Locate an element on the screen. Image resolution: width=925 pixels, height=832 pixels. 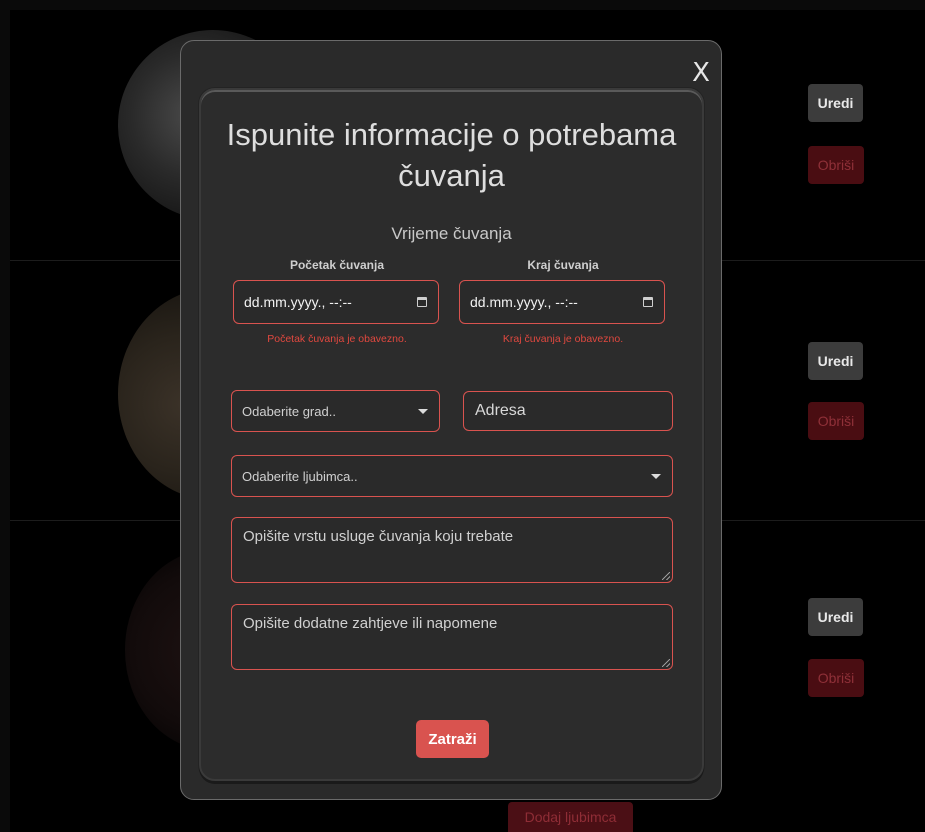
city-select: Odaberite grad.. is located at coordinates (335, 411).